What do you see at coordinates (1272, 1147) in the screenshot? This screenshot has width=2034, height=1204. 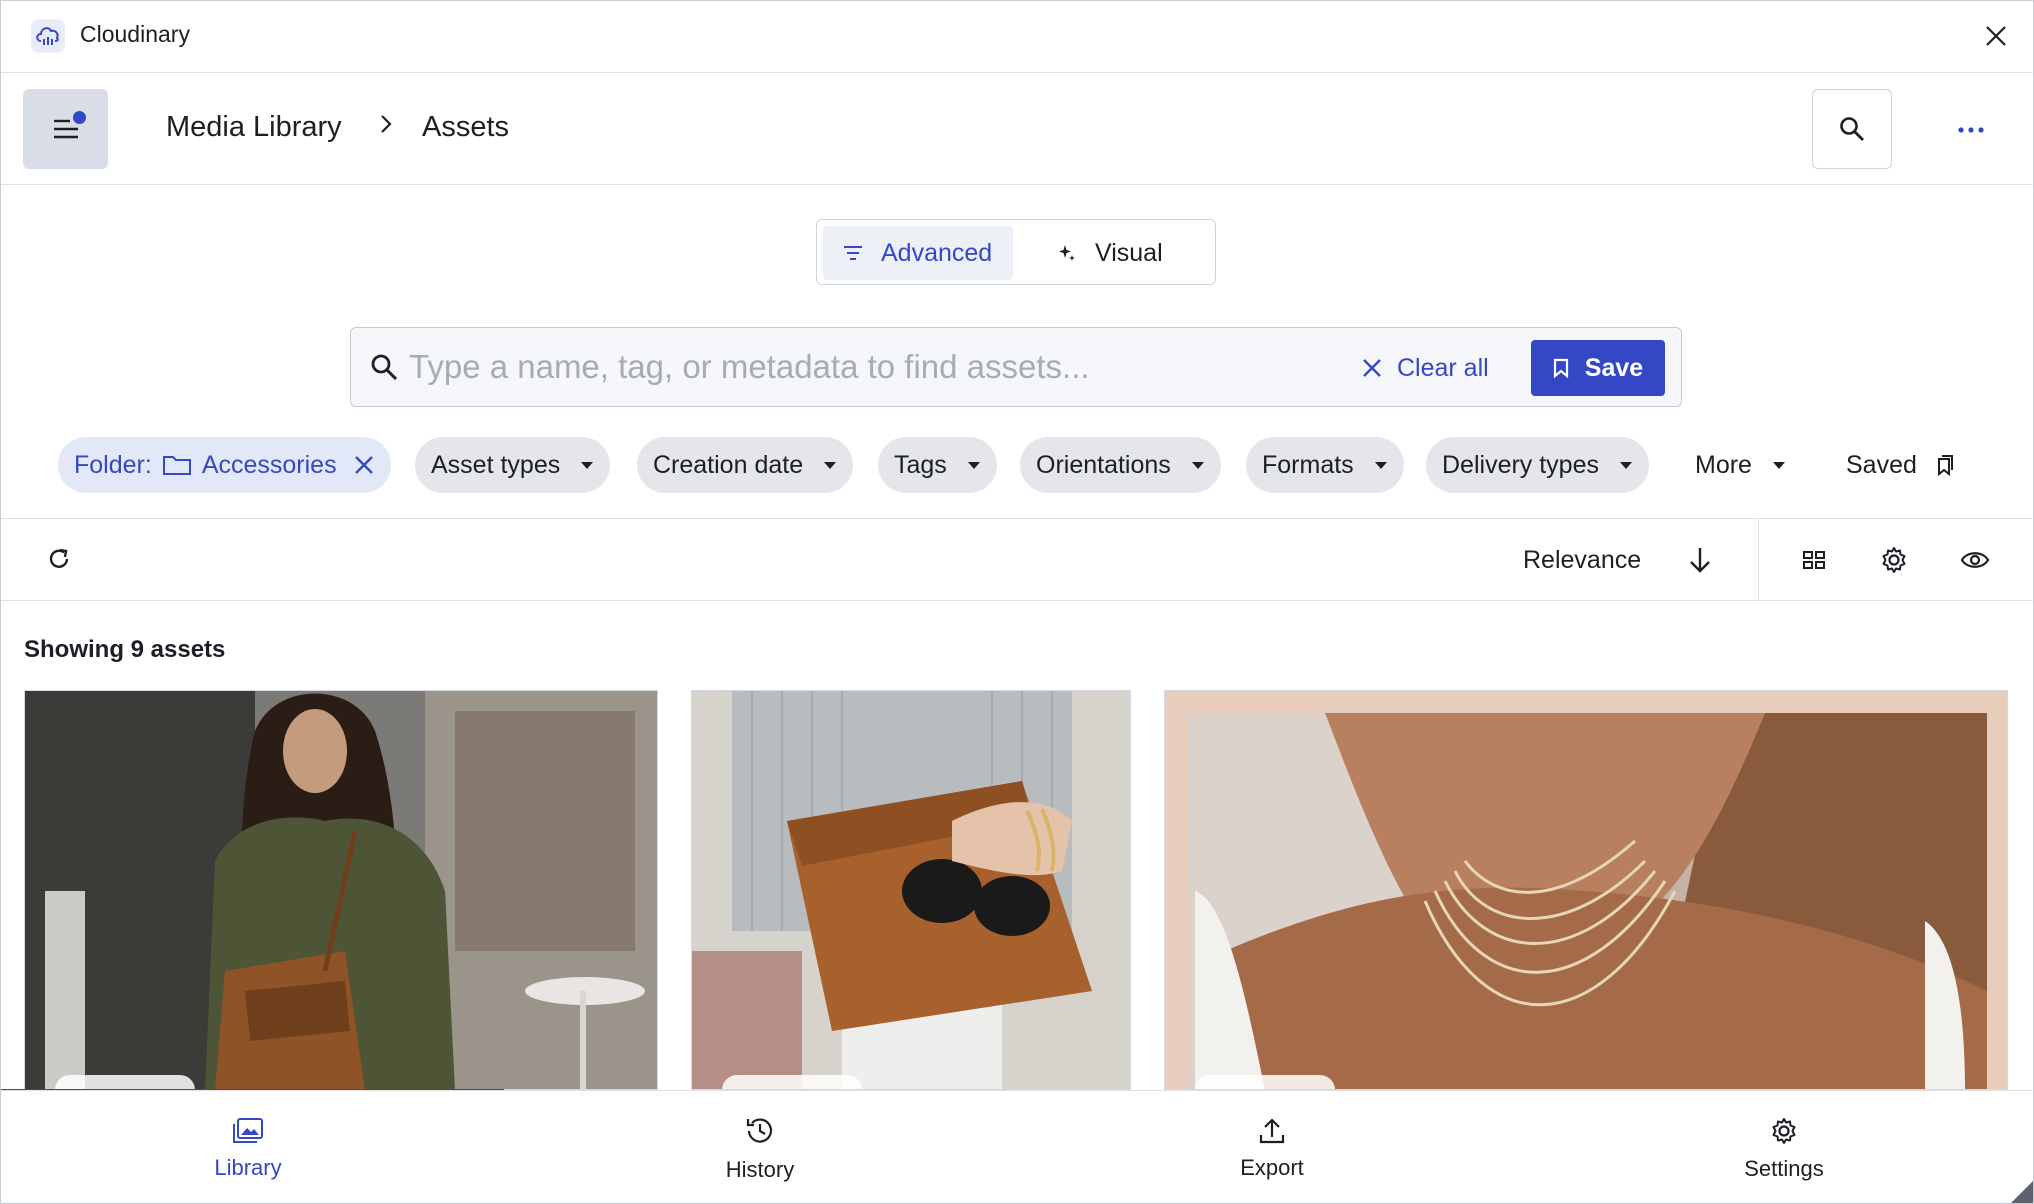 I see `nav-export: Export` at bounding box center [1272, 1147].